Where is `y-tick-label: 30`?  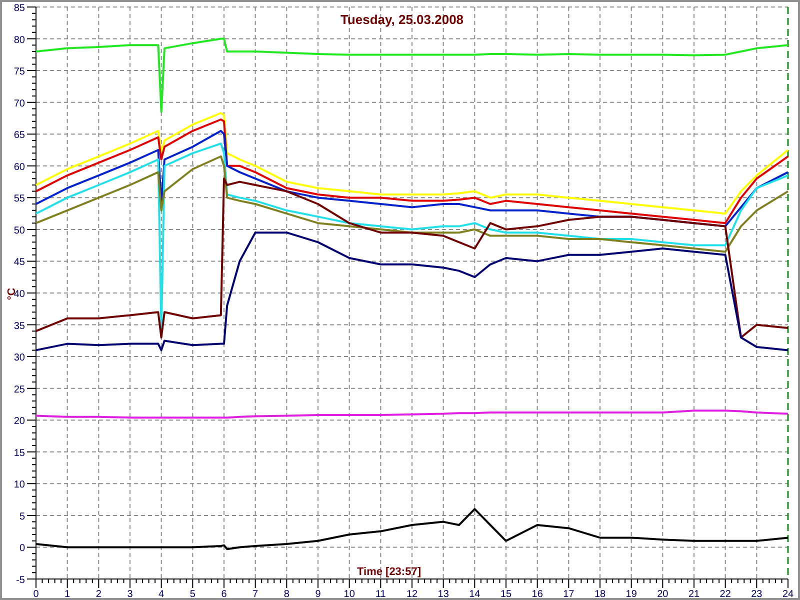
y-tick-label: 30 is located at coordinates (19, 358).